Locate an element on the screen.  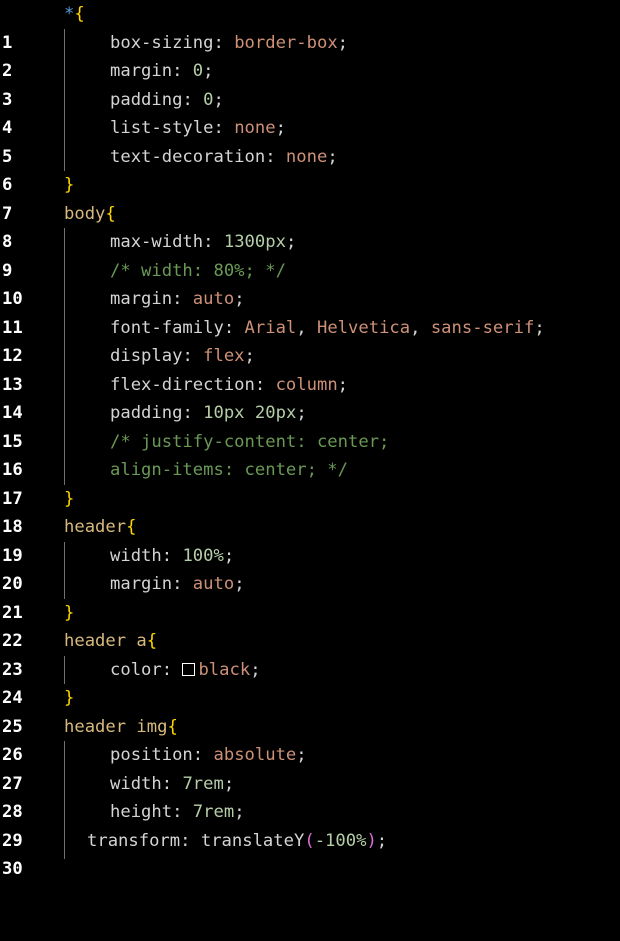
comment: /* justify-content: center; is located at coordinates (250, 441).